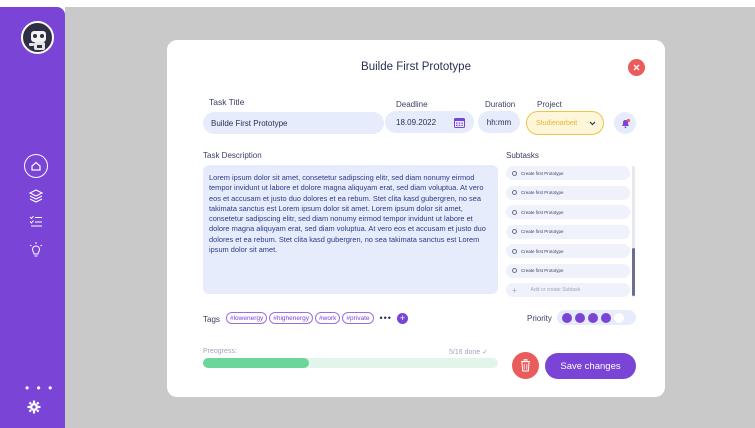 The image size is (755, 428). What do you see at coordinates (633, 272) in the screenshot?
I see `subtask-scrollbar-thumb` at bounding box center [633, 272].